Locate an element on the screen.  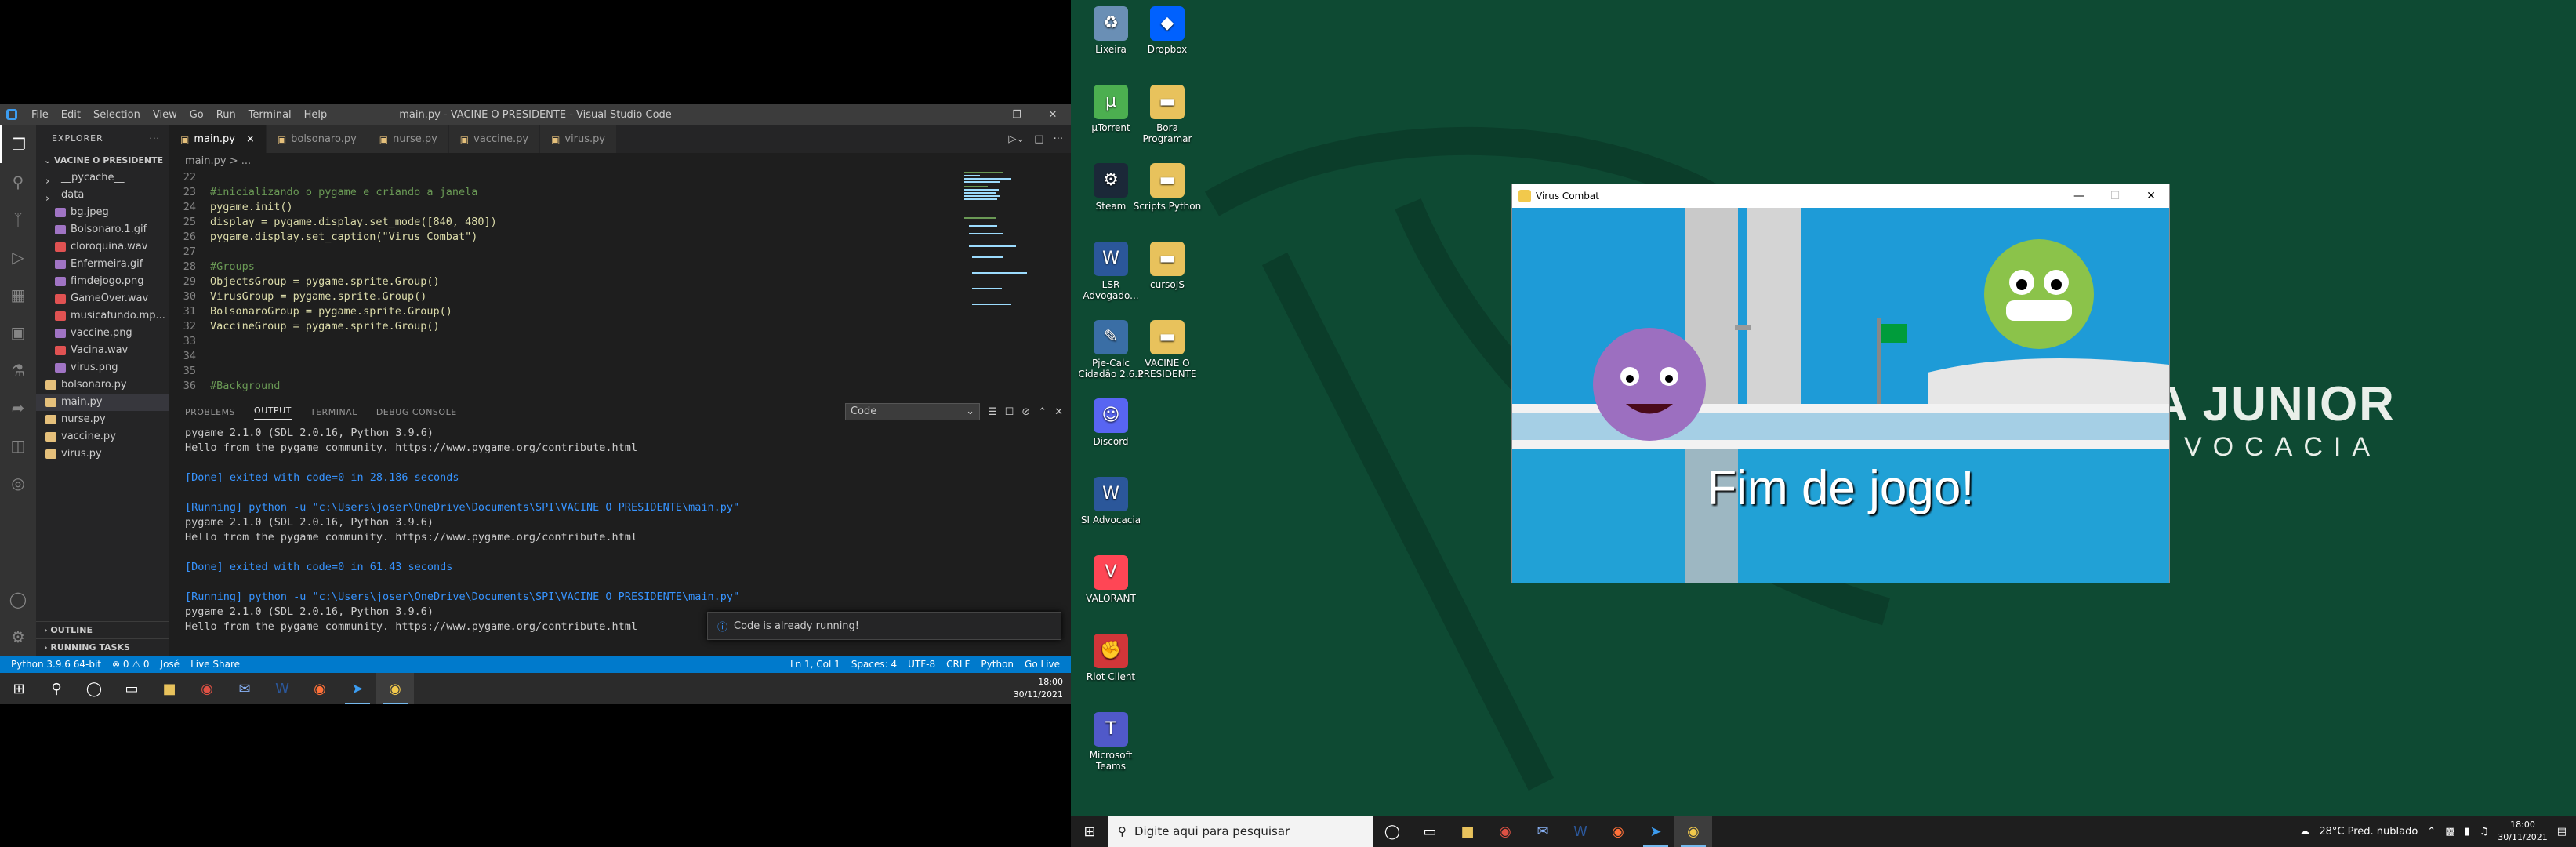
desktop-icon-riot: ✊ Riot Client is located at coordinates (1111, 658).